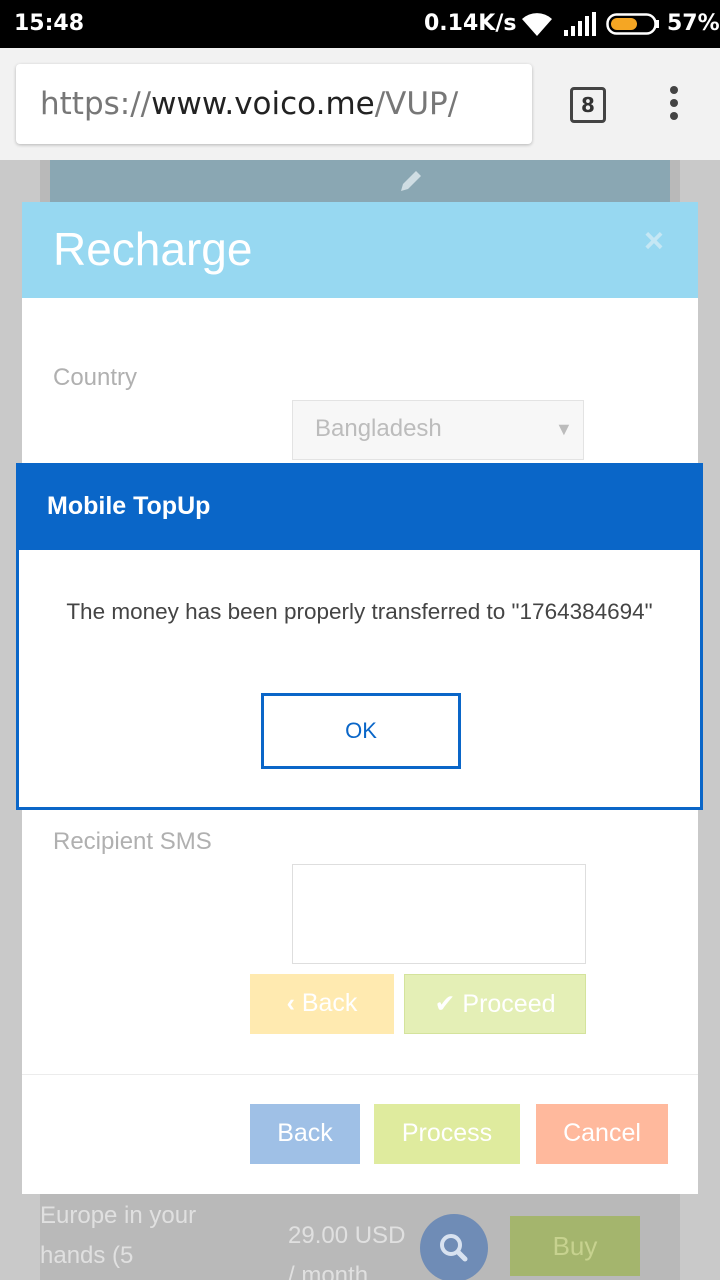 This screenshot has width=720, height=1280. Describe the element at coordinates (654, 241) in the screenshot. I see `close-icon: ×` at that location.